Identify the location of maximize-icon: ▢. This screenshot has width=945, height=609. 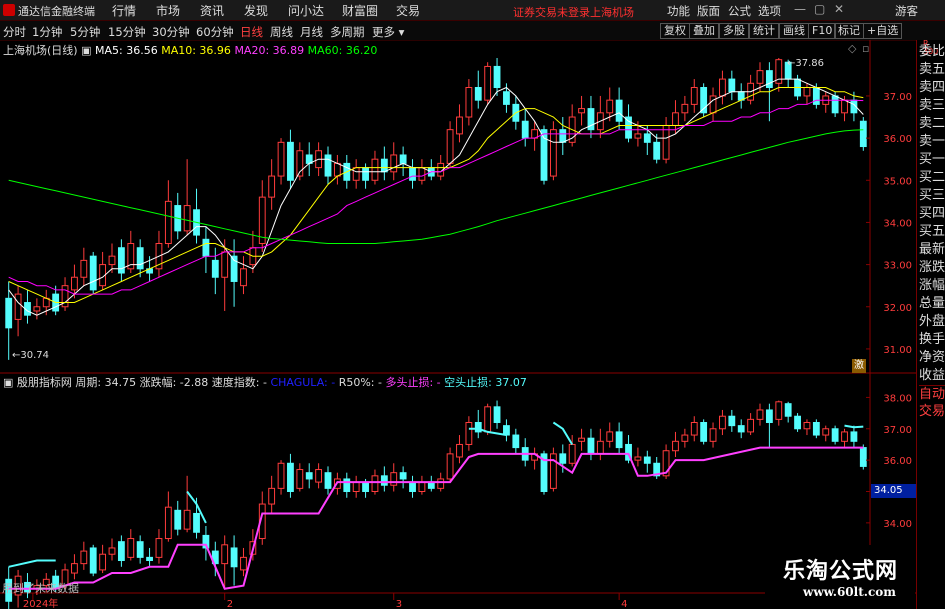
(819, 9).